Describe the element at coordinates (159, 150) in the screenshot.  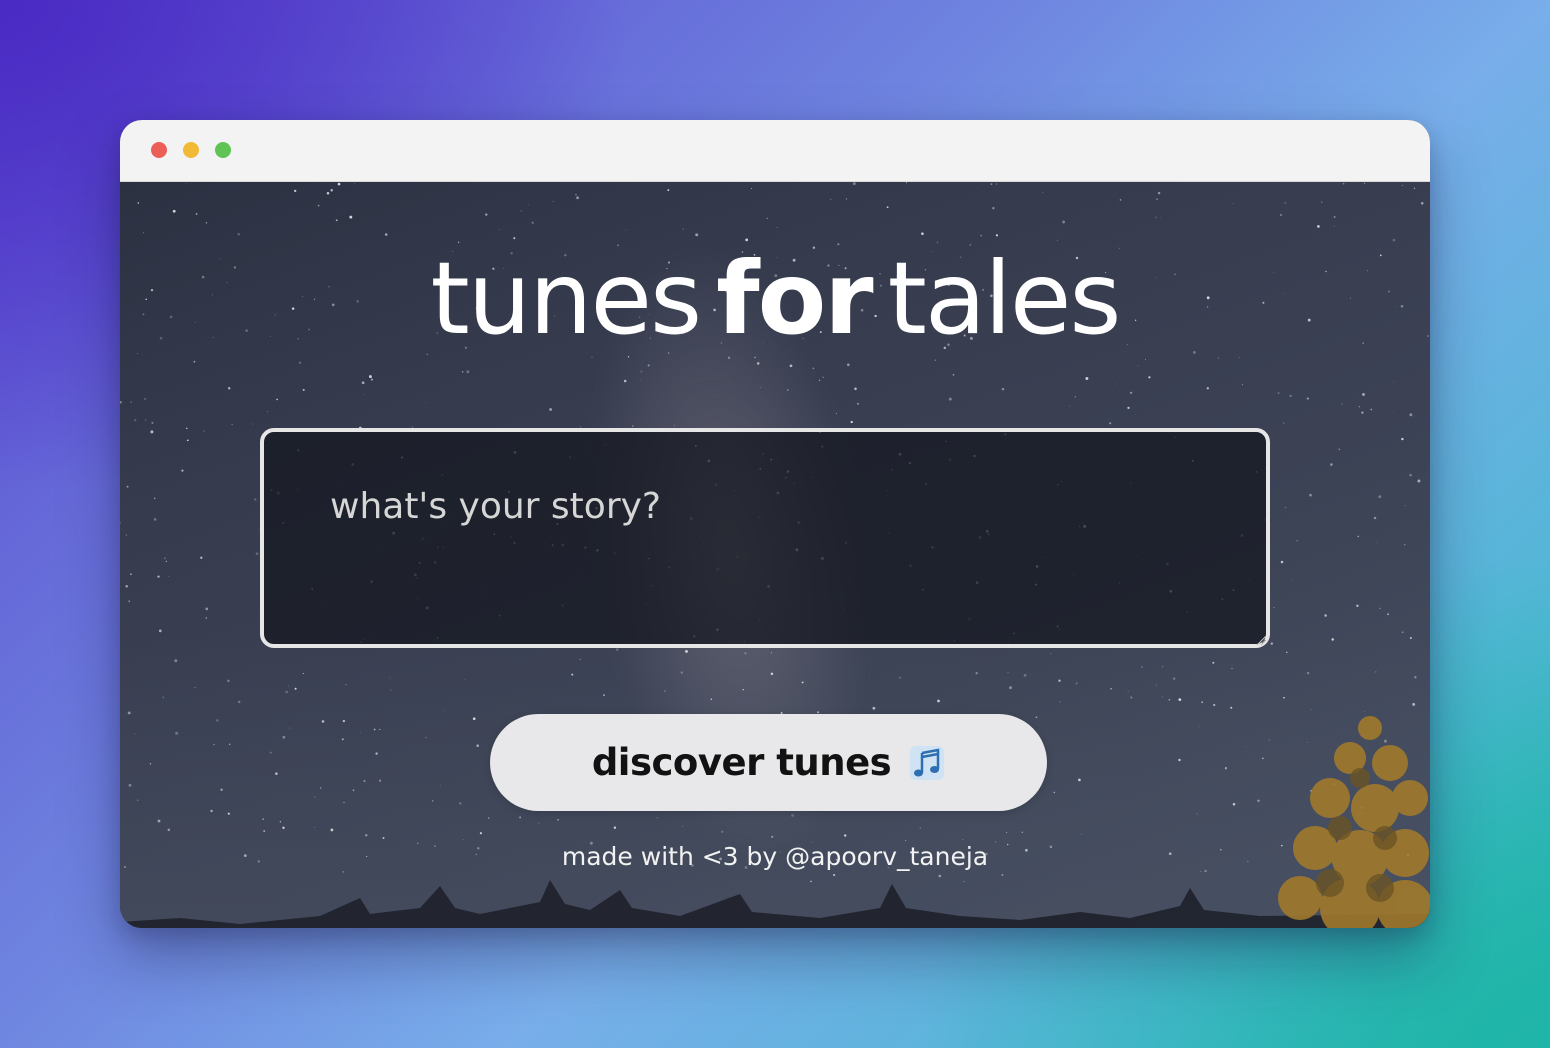
I see `close-window-button` at that location.